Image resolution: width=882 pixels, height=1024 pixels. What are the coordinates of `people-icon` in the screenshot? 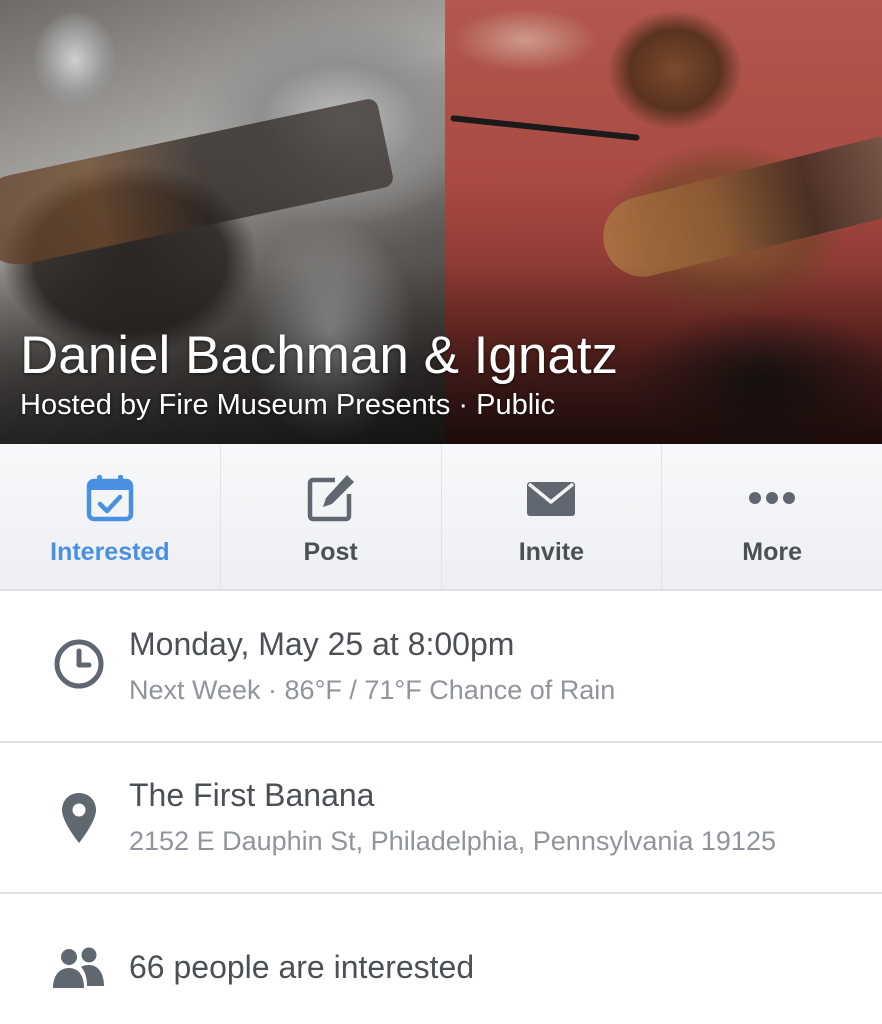 It's located at (78, 967).